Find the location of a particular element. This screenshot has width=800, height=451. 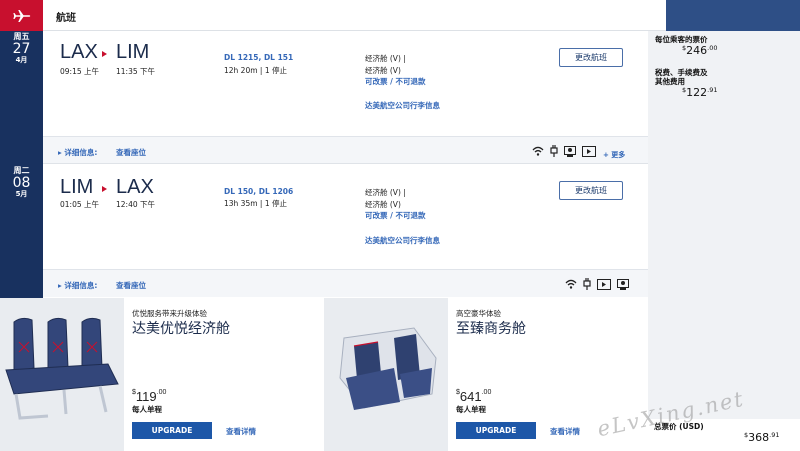

segment-1-details-row: ▸ 详细信息: 查看座位 + 更多 is located at coordinates (345, 150).